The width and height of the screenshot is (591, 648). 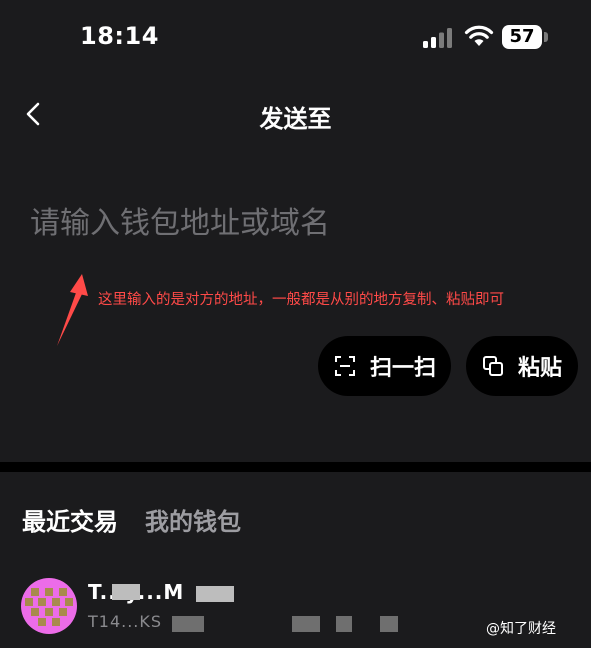 I want to click on status-bar: 18:14 57, so click(x=295, y=38).